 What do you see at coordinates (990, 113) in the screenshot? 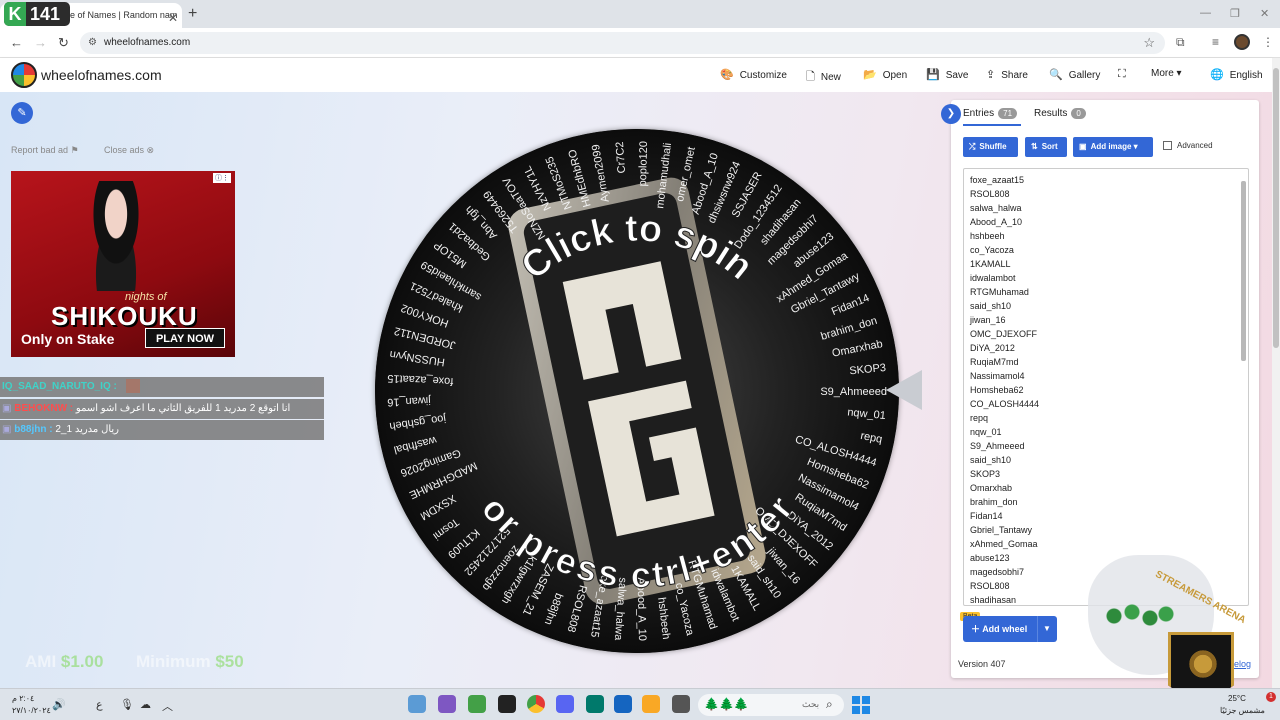
I see `tab-entries: Entries 71` at bounding box center [990, 113].